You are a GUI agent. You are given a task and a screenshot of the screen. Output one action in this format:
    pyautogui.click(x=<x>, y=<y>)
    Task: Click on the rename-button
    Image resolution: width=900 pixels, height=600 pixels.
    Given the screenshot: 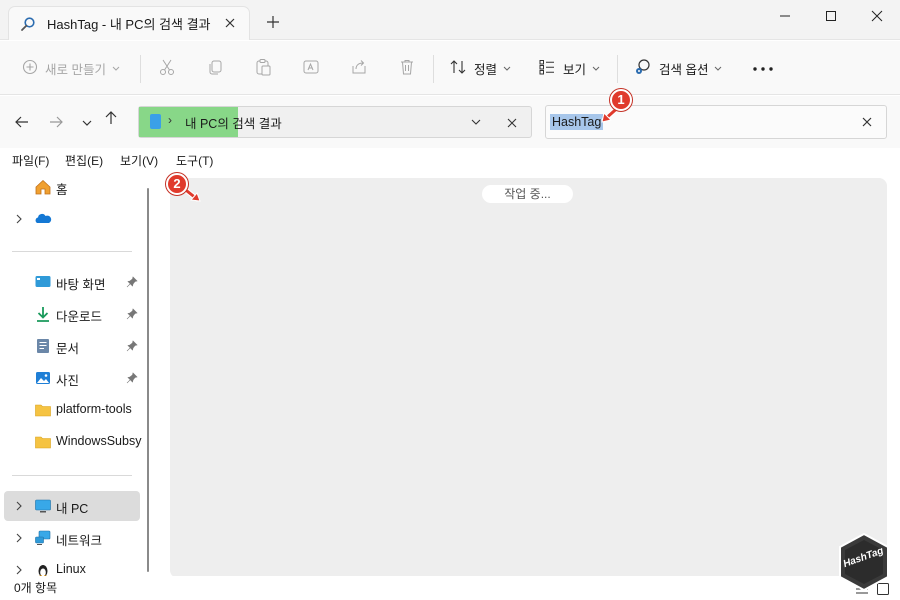 What is the action you would take?
    pyautogui.click(x=311, y=68)
    